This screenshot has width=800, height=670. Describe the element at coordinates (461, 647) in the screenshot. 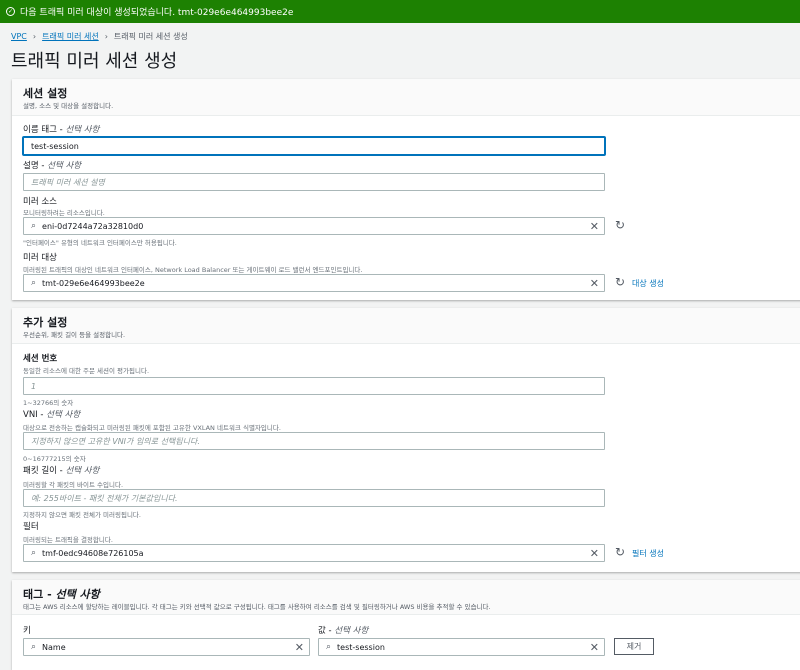

I see `tag-value-input: ⌕ test-session ✕` at that location.